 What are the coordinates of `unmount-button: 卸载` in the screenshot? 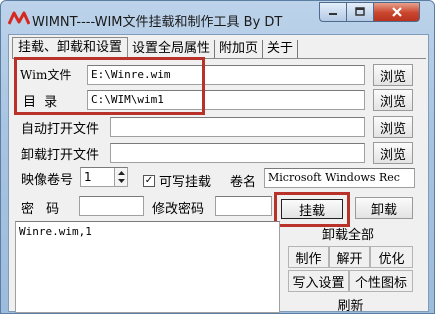 It's located at (384, 208).